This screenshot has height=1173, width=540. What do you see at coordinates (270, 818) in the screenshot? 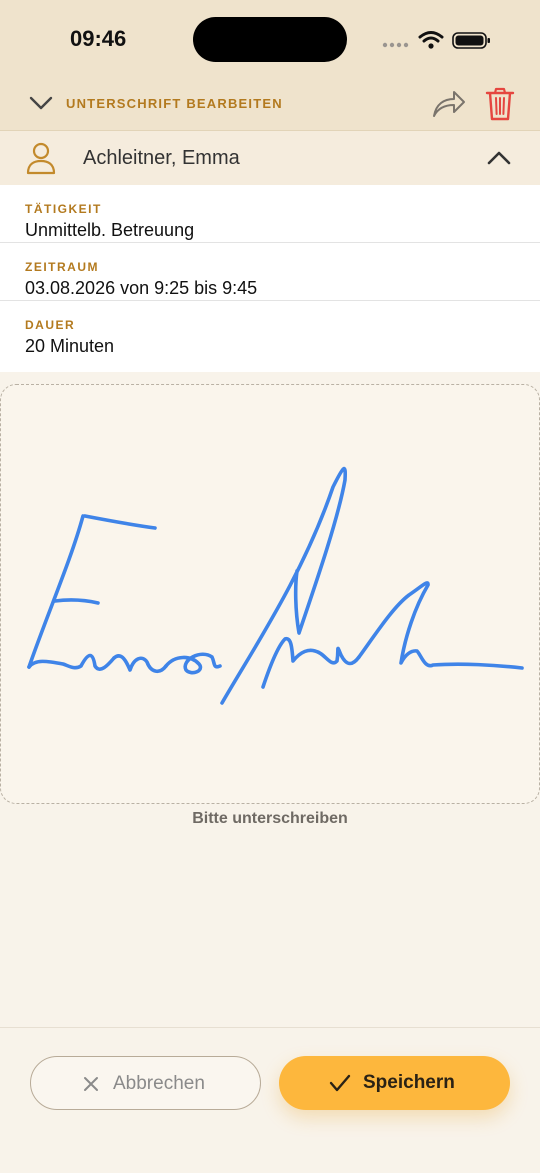
I see `signature-hint: Bitte unterschreiben` at bounding box center [270, 818].